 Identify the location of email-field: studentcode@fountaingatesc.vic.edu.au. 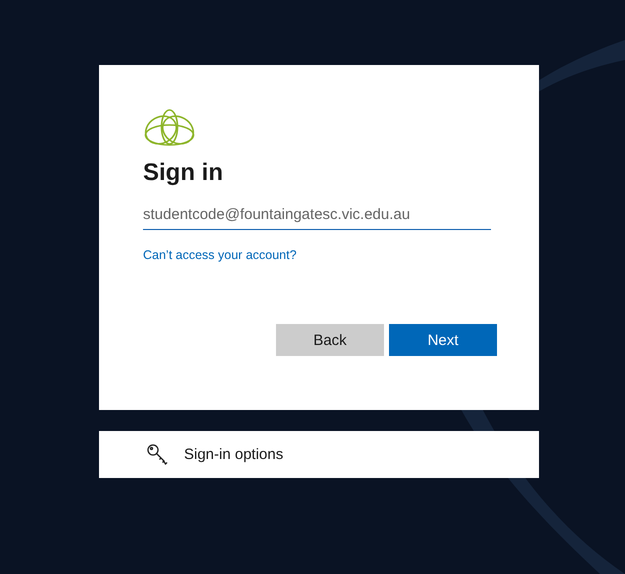
(317, 215).